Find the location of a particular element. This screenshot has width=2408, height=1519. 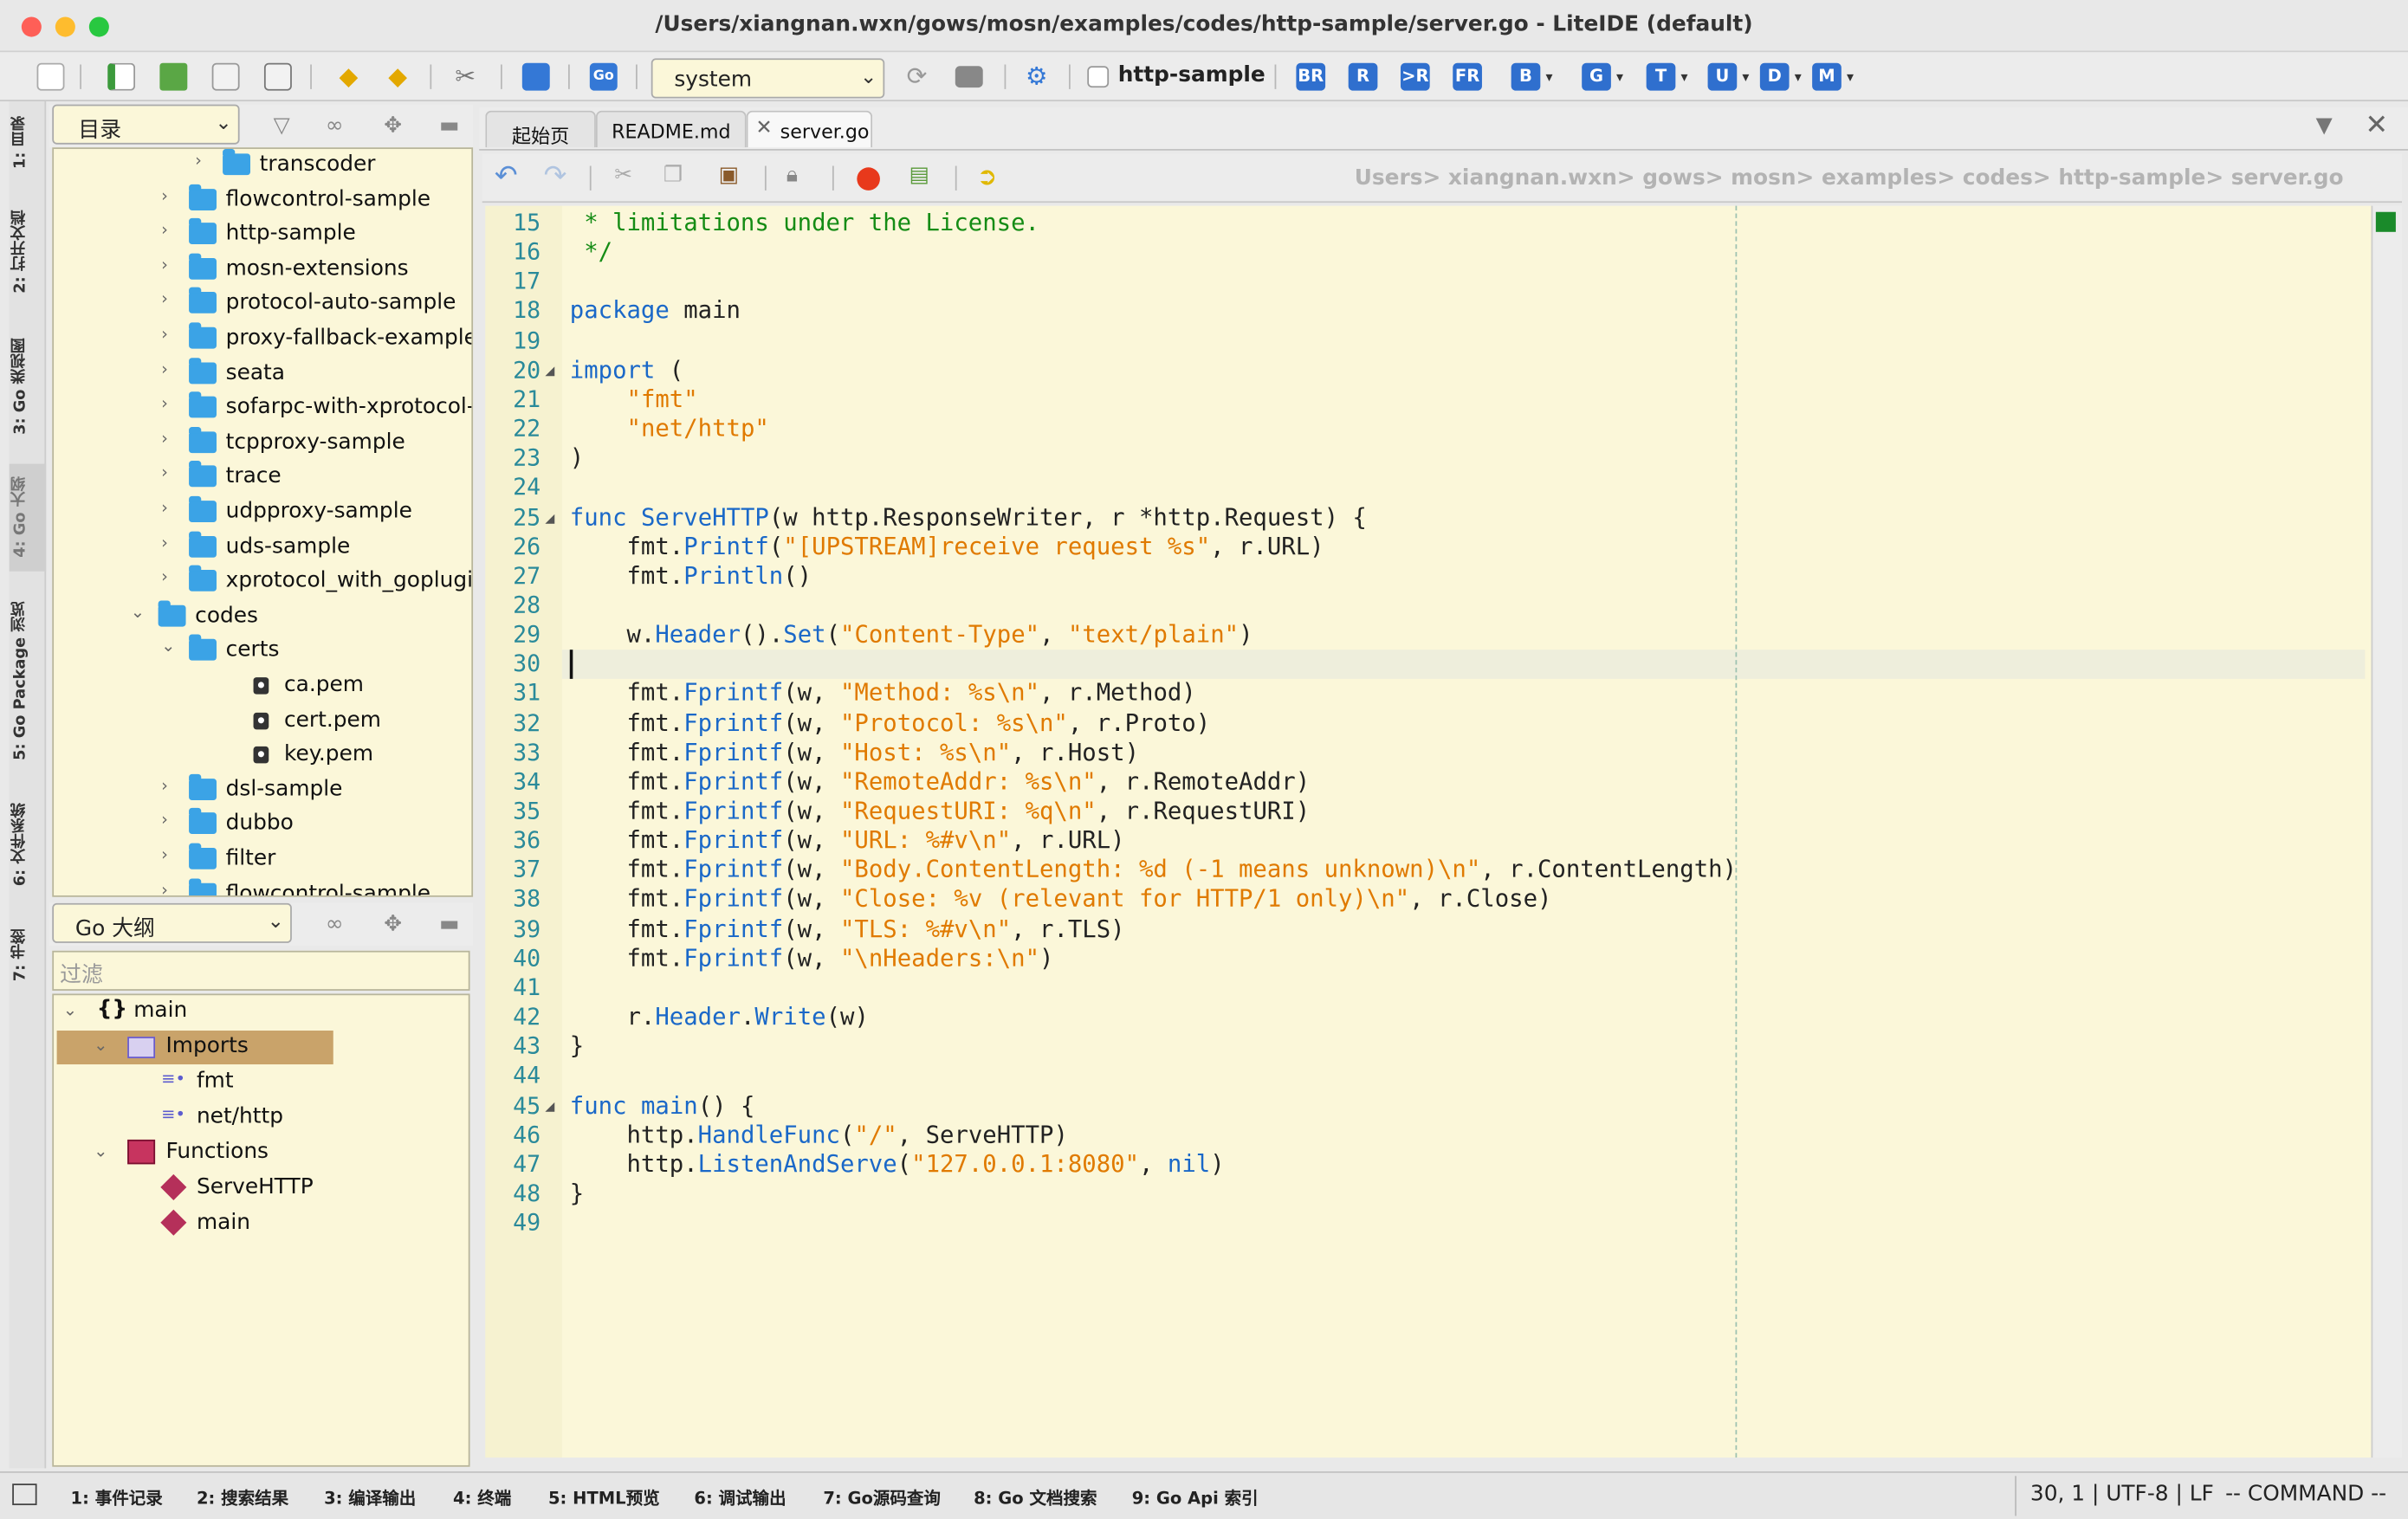

new-project-icon is located at coordinates (121, 76).